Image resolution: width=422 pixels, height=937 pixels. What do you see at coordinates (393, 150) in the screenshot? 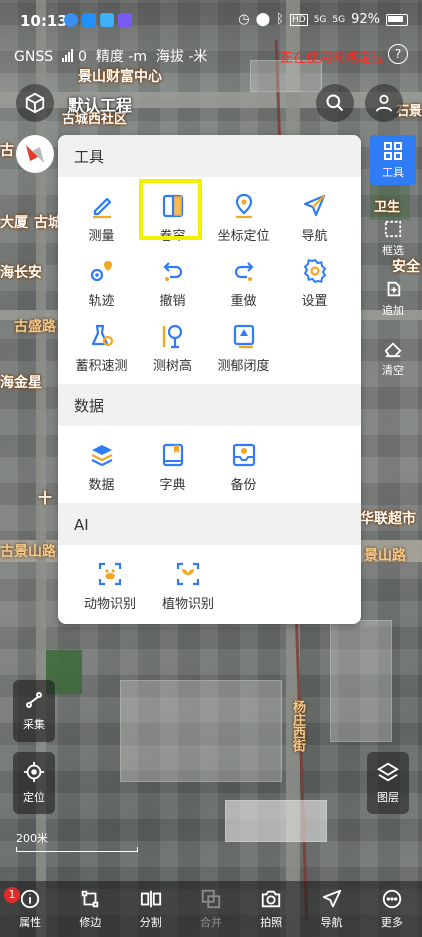
I see `grid-tools-icon` at bounding box center [393, 150].